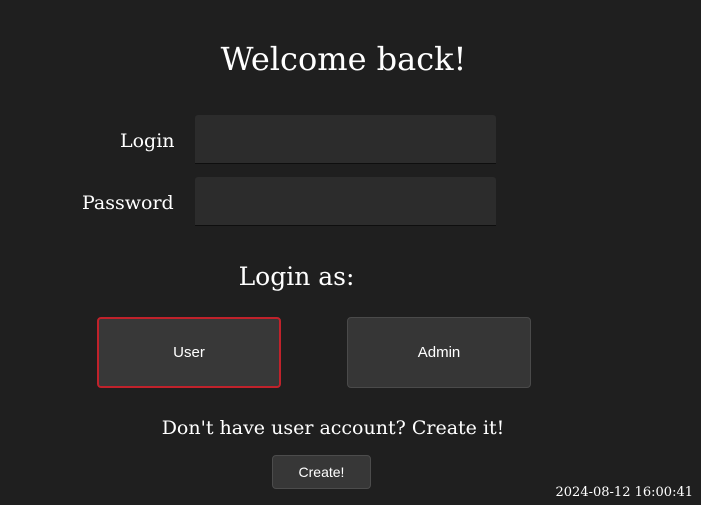 This screenshot has height=505, width=701. I want to click on create-account-label: Create!, so click(321, 472).